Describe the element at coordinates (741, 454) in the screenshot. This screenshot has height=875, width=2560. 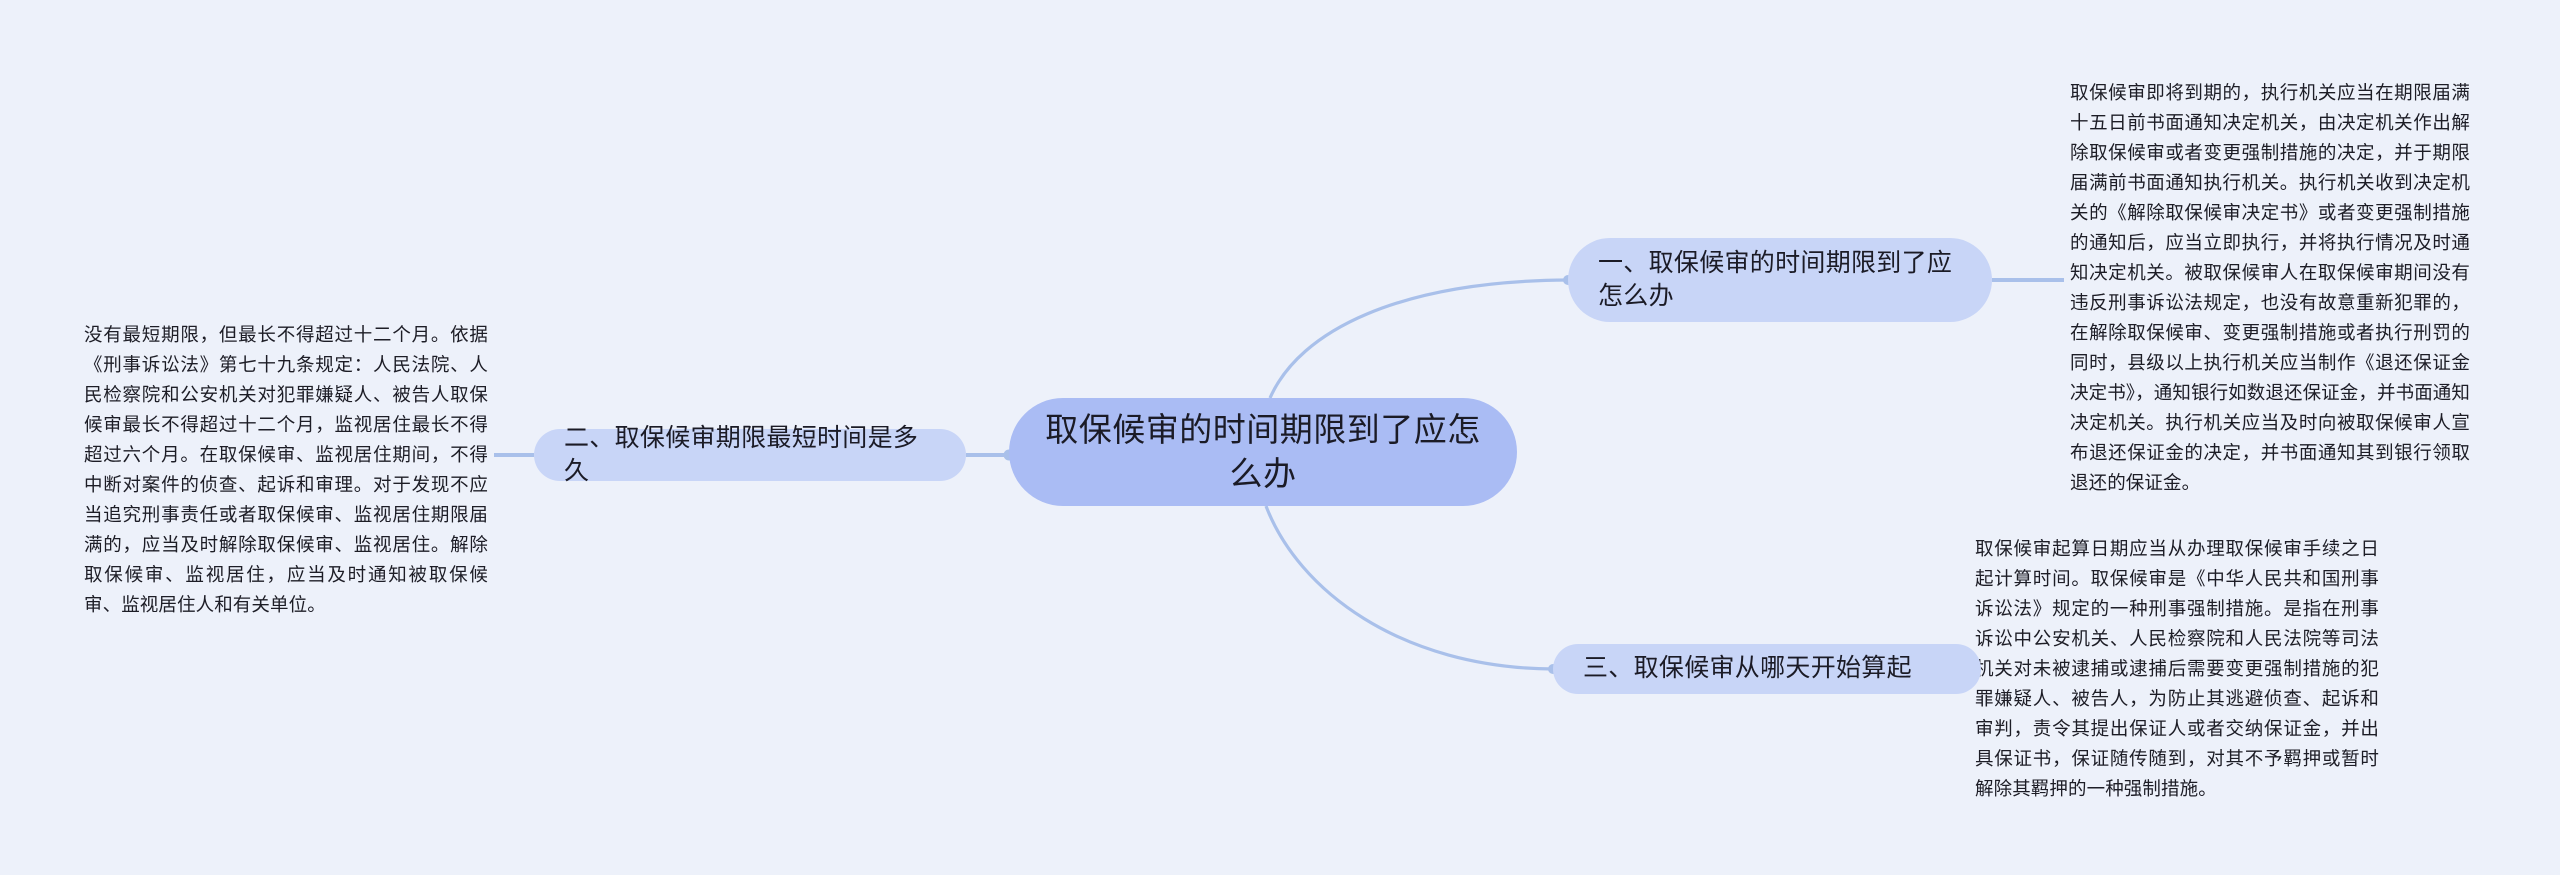
I see `branch-node-2-label: 二、取保候审期限最短时间是多久` at that location.